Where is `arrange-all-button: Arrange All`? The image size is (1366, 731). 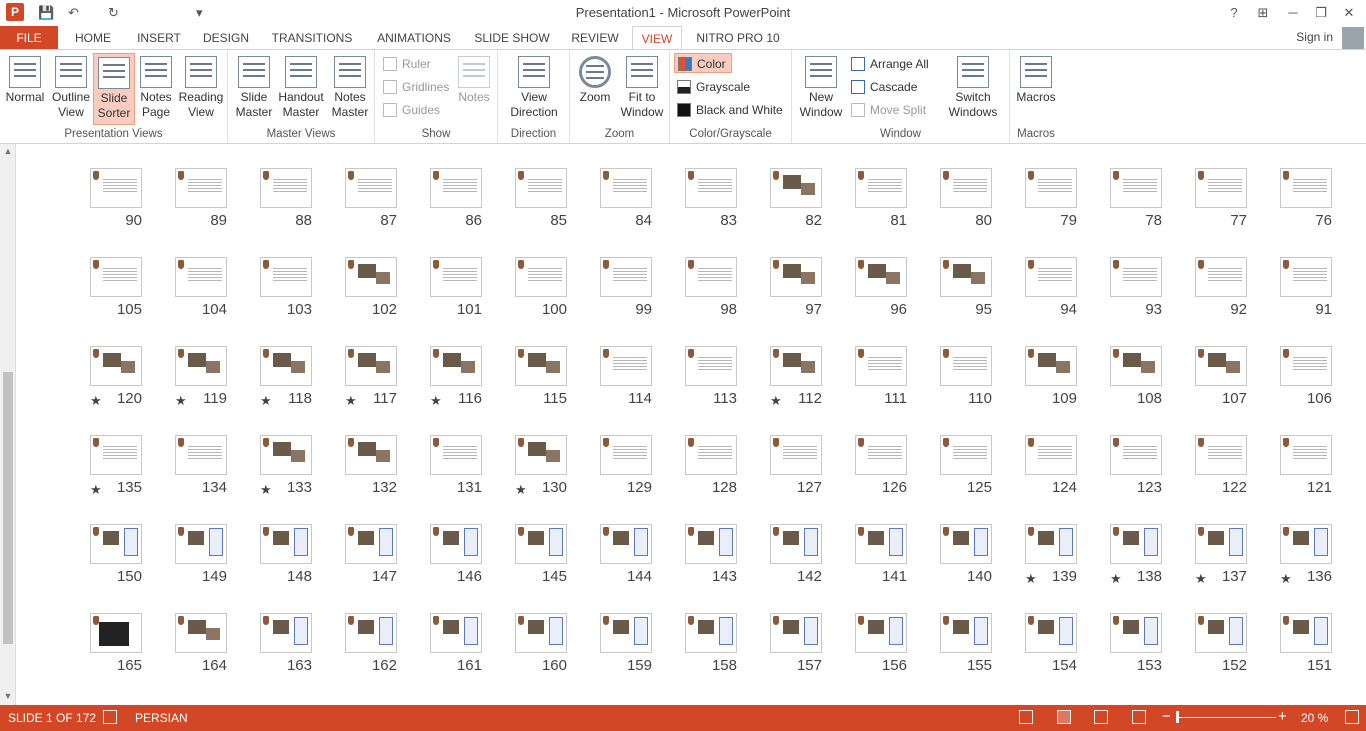 arrange-all-button: Arrange All is located at coordinates (888, 64).